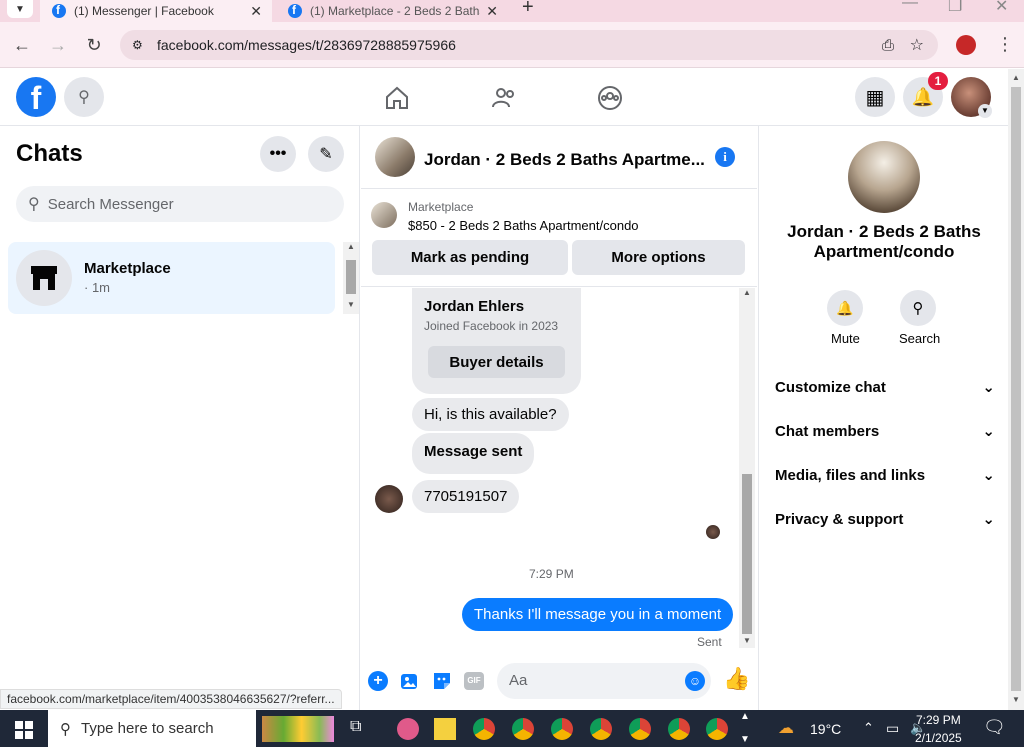 This screenshot has width=1024, height=747. Describe the element at coordinates (1005, 44) in the screenshot. I see `browser-menu-icon: ⋮` at that location.